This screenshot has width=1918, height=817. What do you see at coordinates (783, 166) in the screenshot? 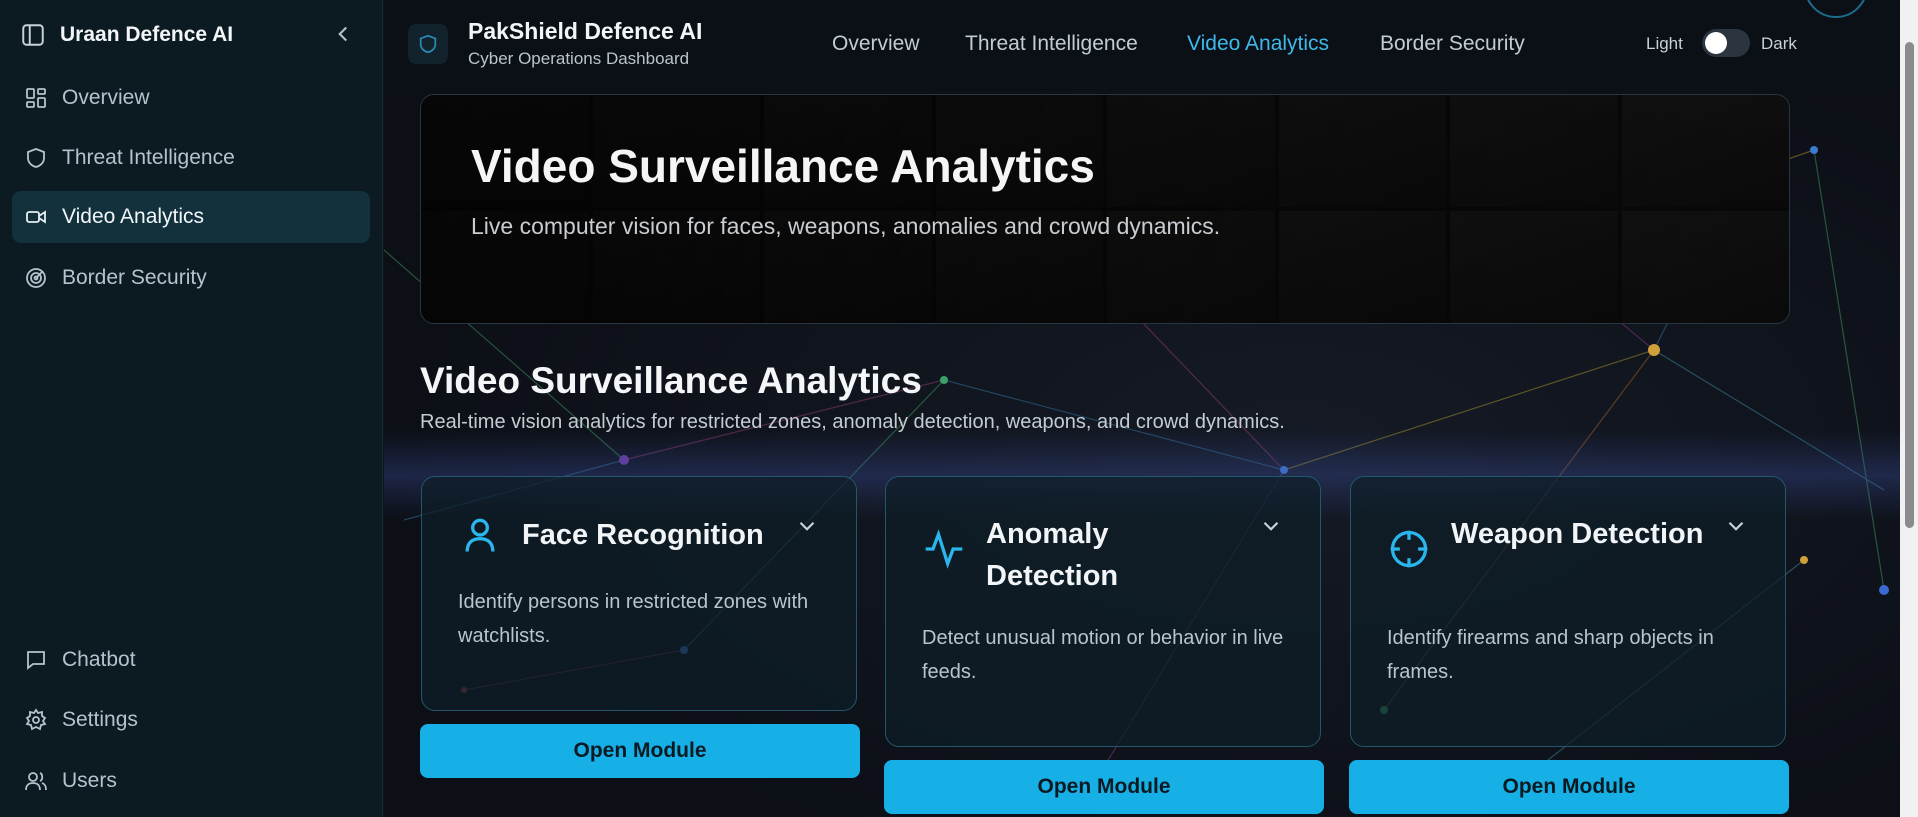
I see `hero-title: Video Surveillance Analytics` at bounding box center [783, 166].